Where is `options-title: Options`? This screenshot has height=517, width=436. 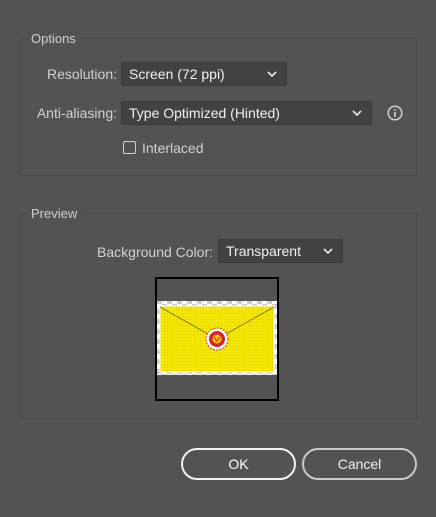
options-title: Options is located at coordinates (53, 39).